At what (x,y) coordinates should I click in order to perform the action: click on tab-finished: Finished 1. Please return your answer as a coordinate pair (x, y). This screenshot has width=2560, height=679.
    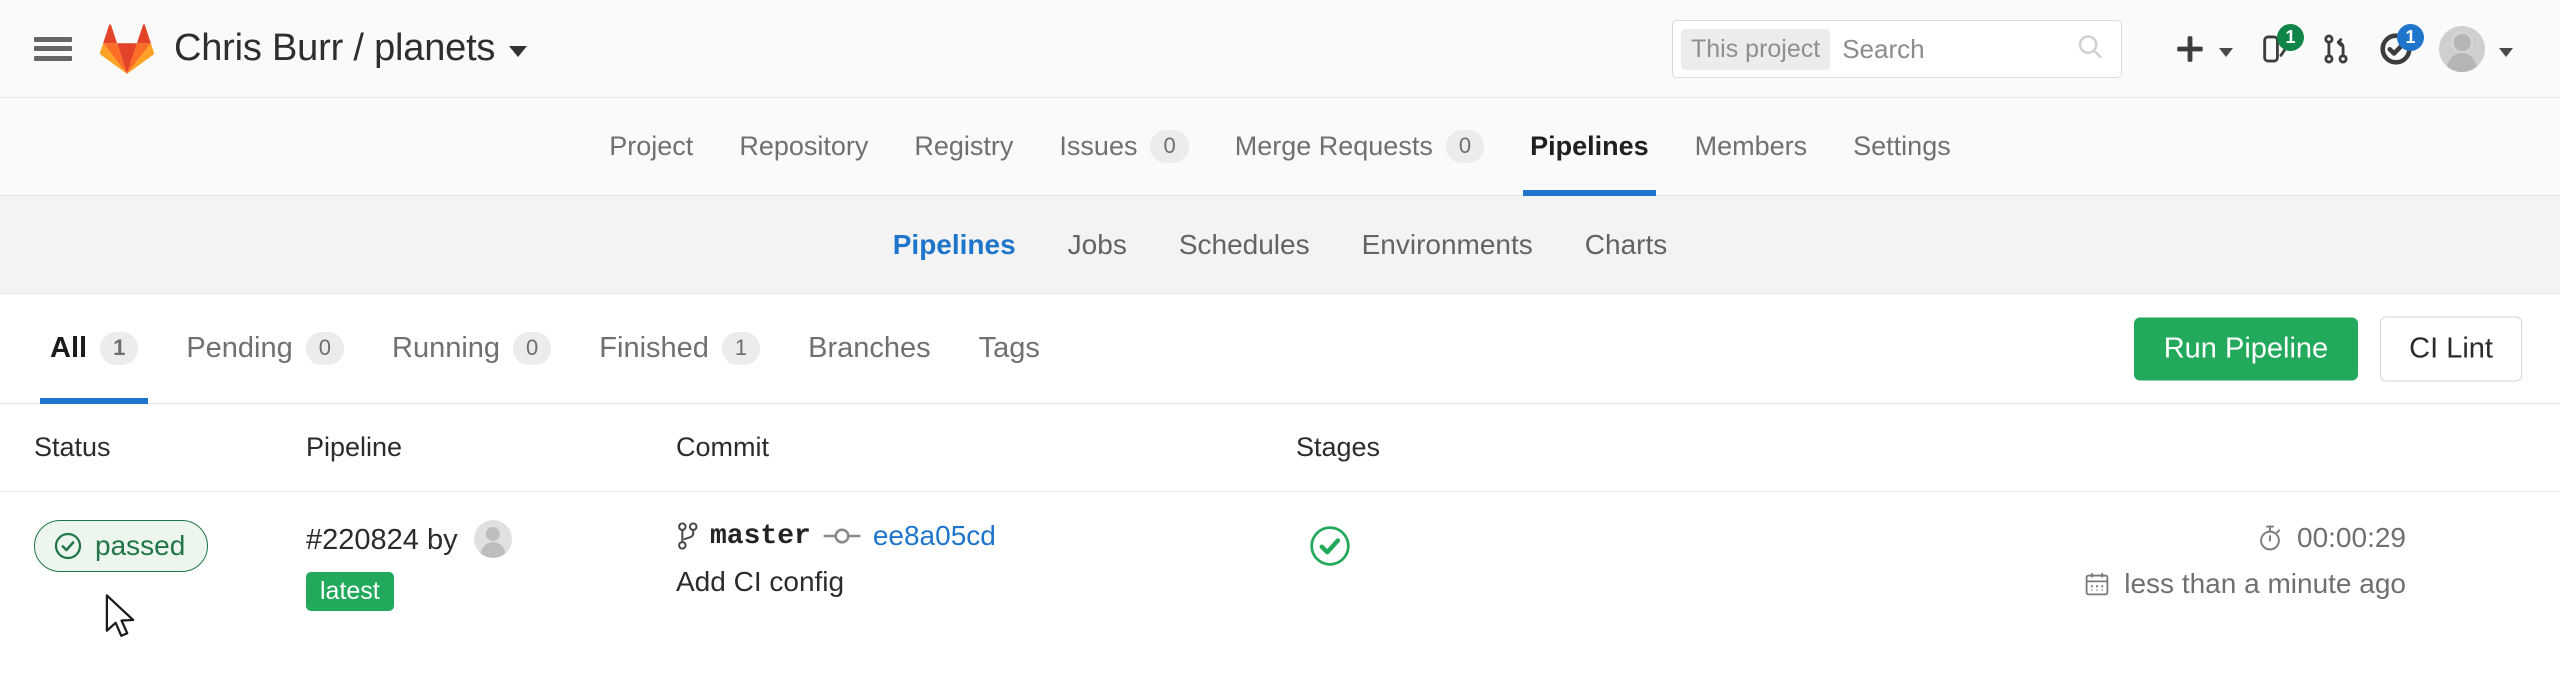
    Looking at the image, I should click on (679, 349).